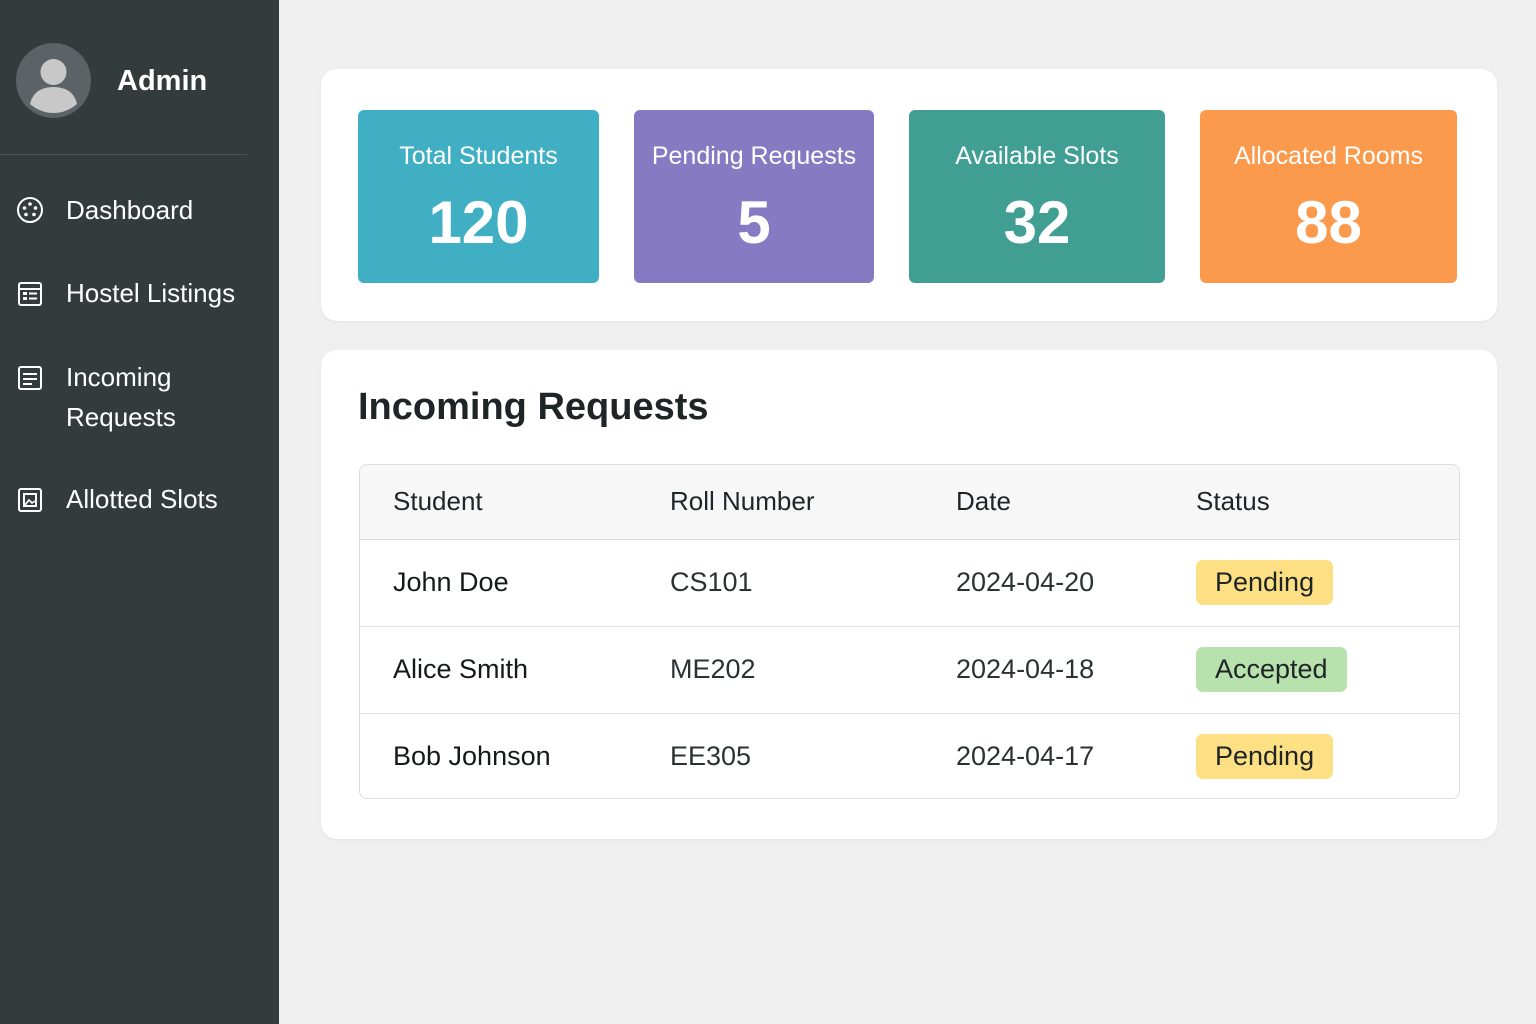 The image size is (1536, 1024). I want to click on stat-value: 5, so click(754, 222).